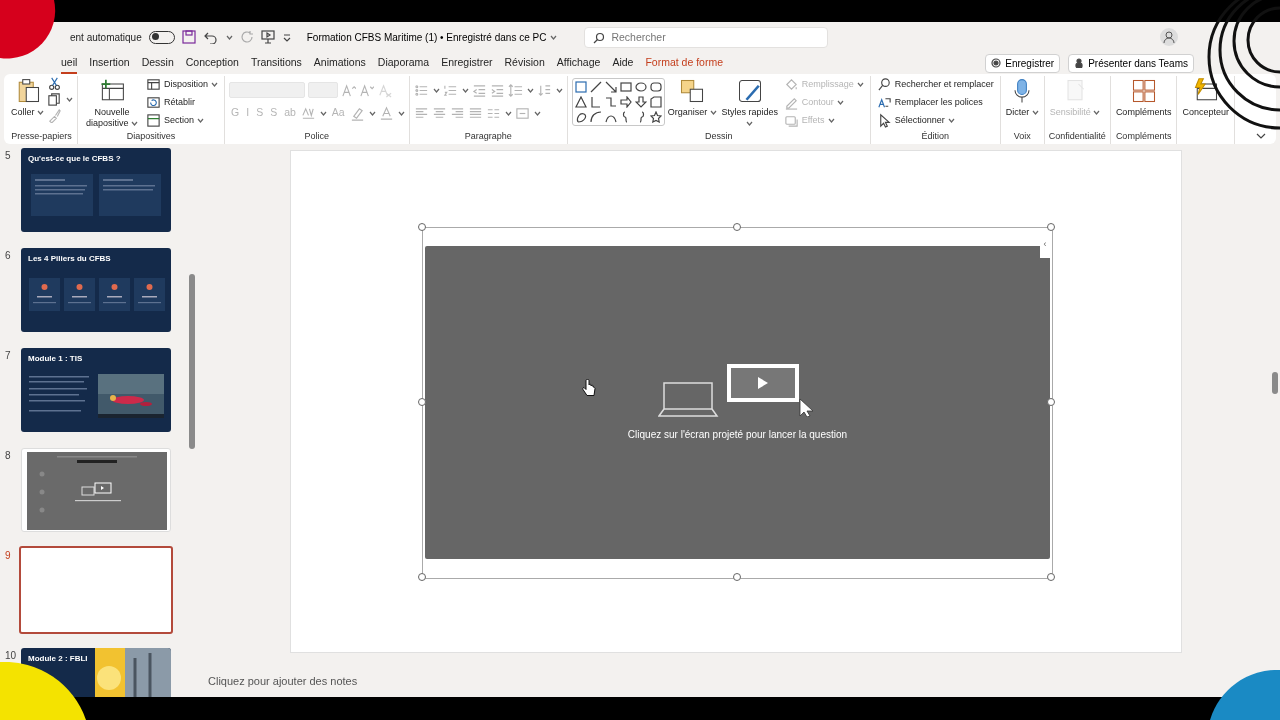 This screenshot has height=720, width=1280. Describe the element at coordinates (8, 256) in the screenshot. I see `slide-number: 6` at that location.